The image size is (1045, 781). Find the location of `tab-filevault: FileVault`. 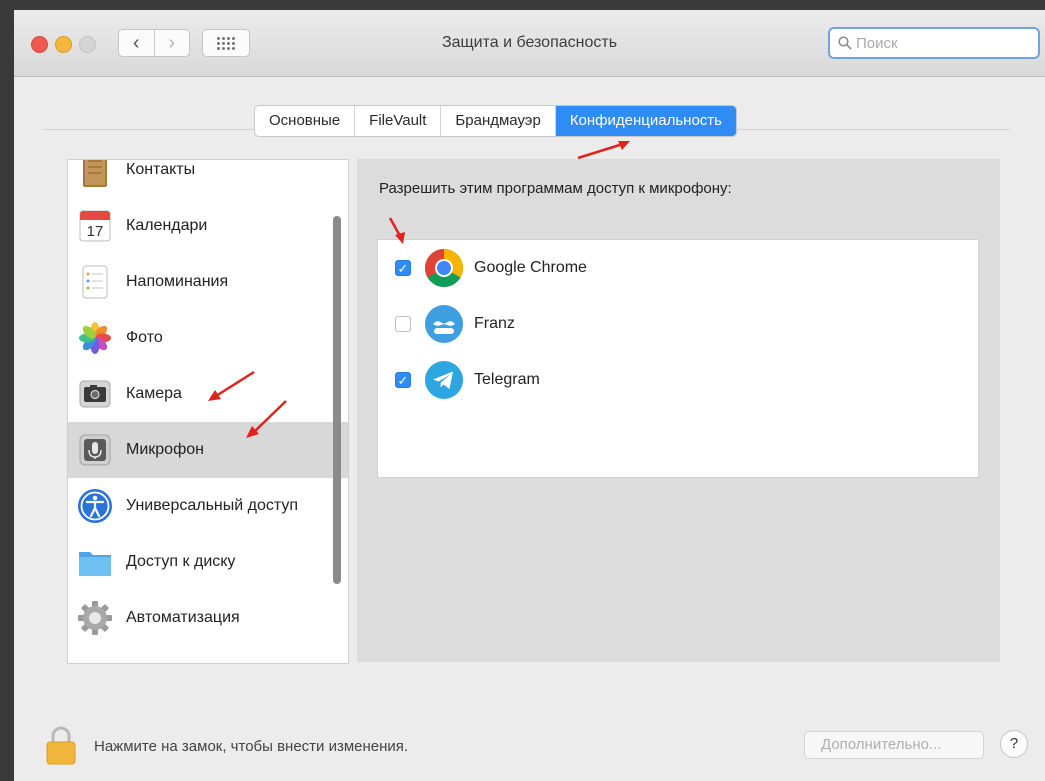

tab-filevault: FileVault is located at coordinates (398, 121).